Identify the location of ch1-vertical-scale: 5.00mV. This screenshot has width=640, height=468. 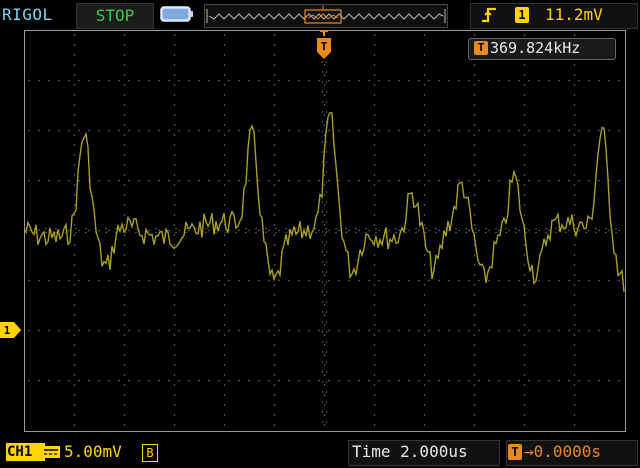
(93, 452).